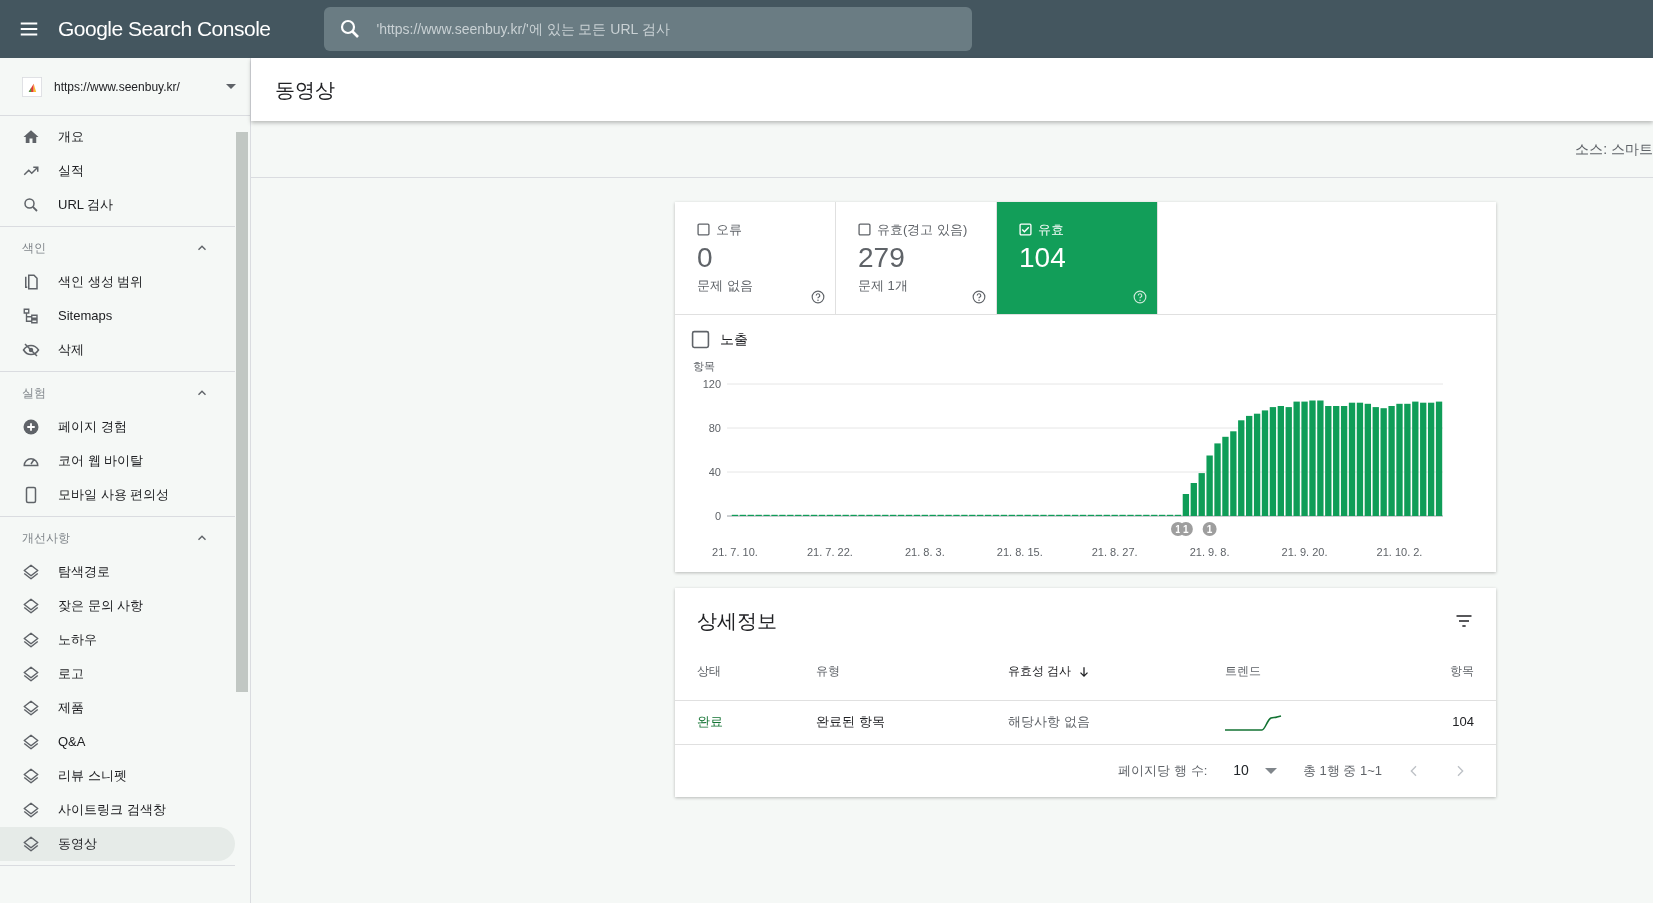  Describe the element at coordinates (924, 552) in the screenshot. I see `axis-label: 21. 8. 3.` at that location.